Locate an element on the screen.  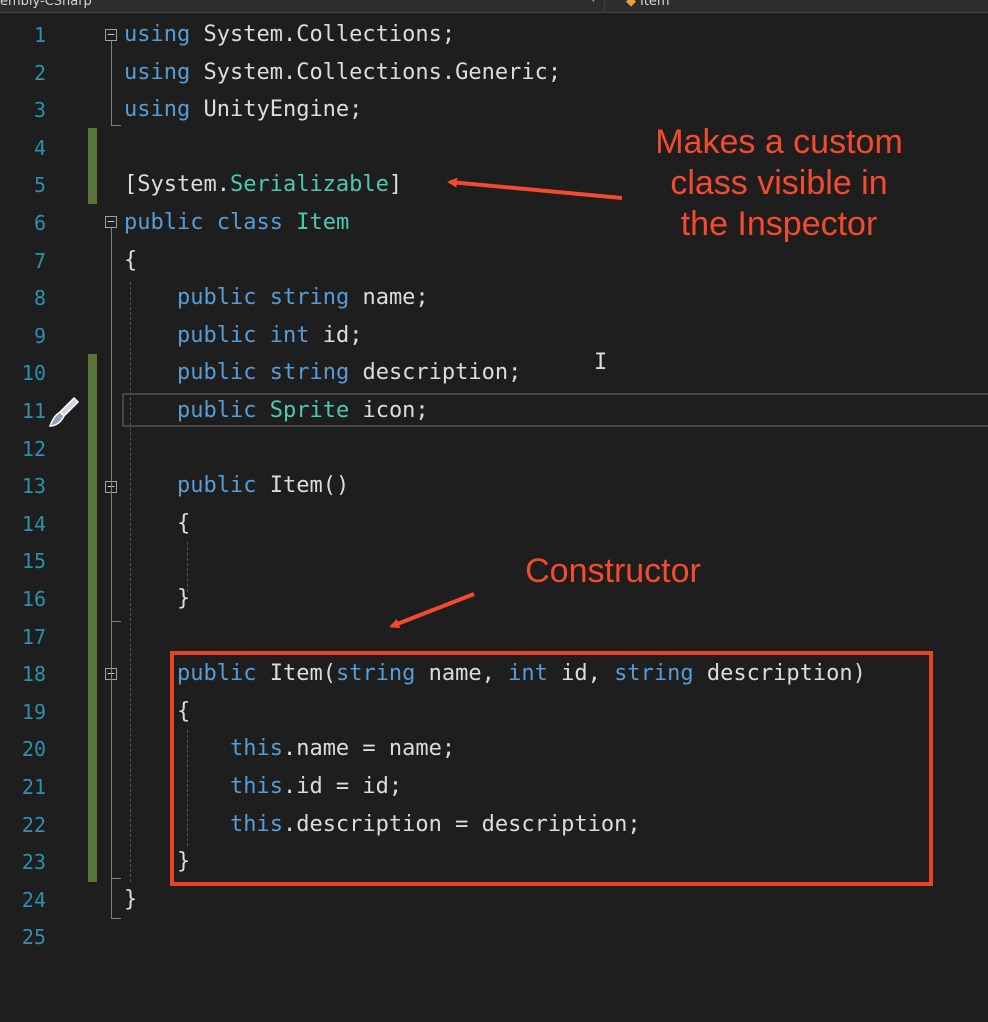
line-number: 9 is located at coordinates (39, 335).